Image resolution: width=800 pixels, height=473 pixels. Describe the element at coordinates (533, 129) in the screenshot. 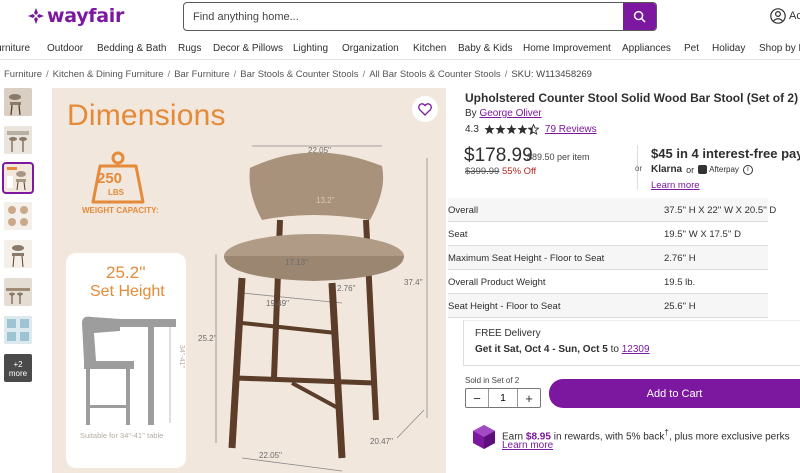

I see `star-half-icon` at that location.